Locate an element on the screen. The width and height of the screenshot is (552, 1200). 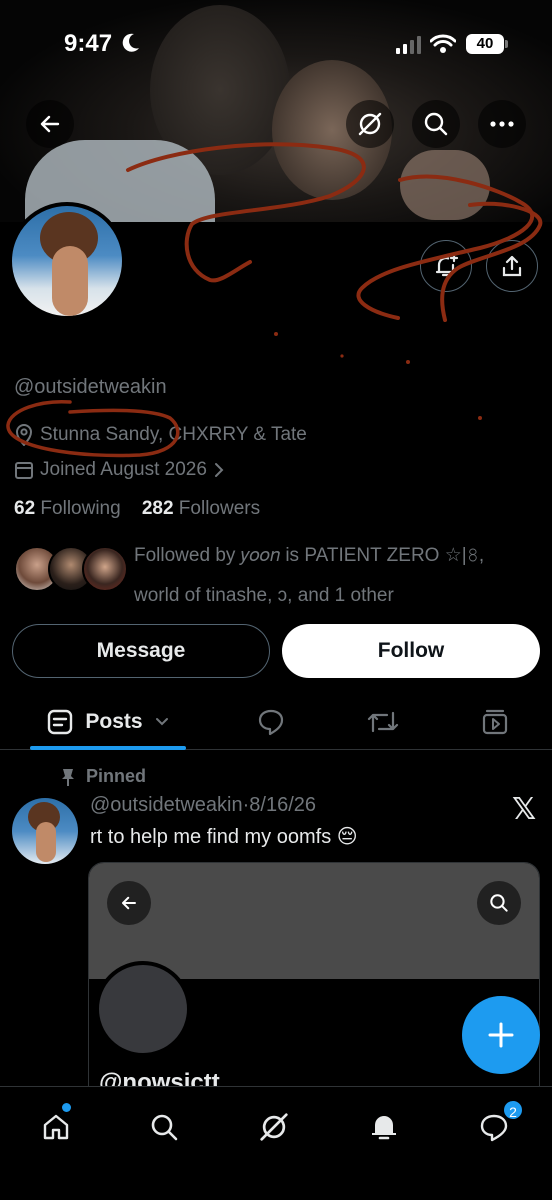
cellular-signal-icon is located at coordinates (408, 45).